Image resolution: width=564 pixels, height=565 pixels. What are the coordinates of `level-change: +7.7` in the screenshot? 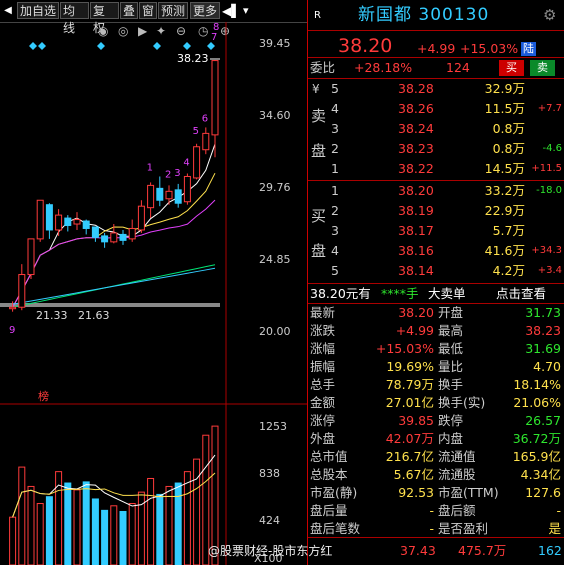 It's located at (549, 108).